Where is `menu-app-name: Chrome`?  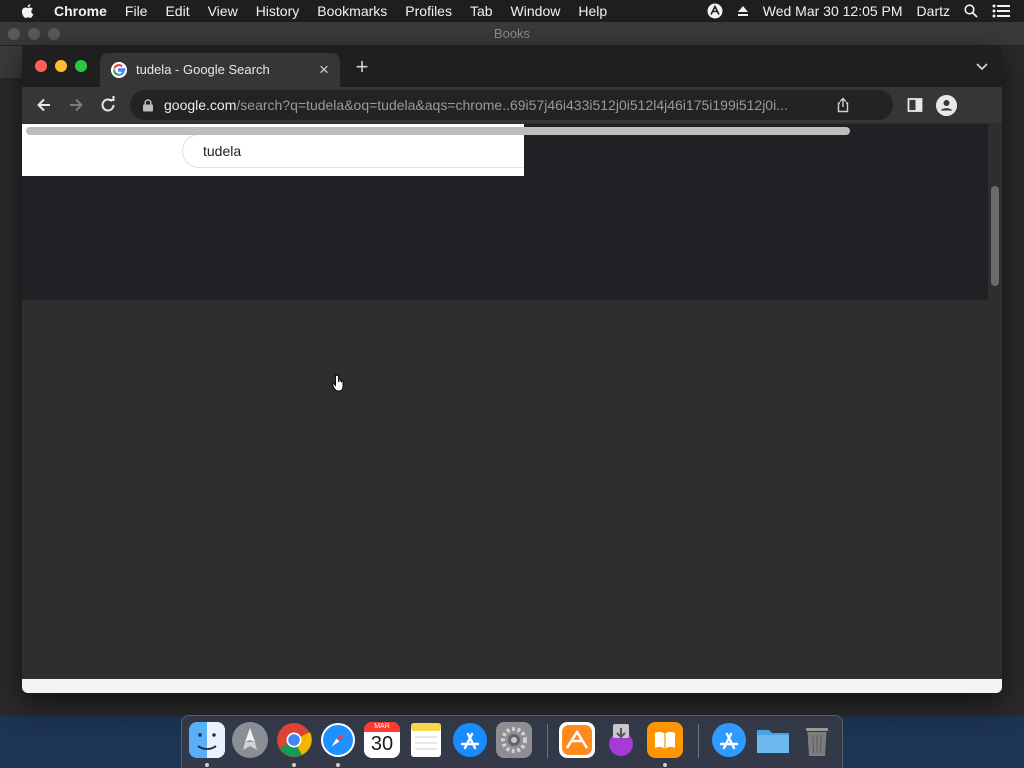
menu-app-name: Chrome is located at coordinates (80, 11).